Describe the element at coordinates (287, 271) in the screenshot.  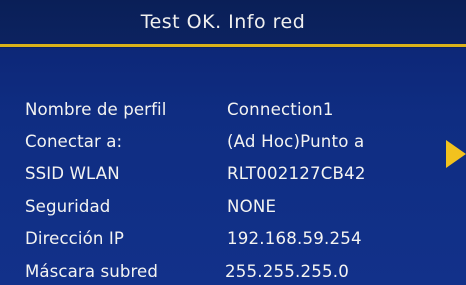
I see `info-value: 255.255.255.0` at that location.